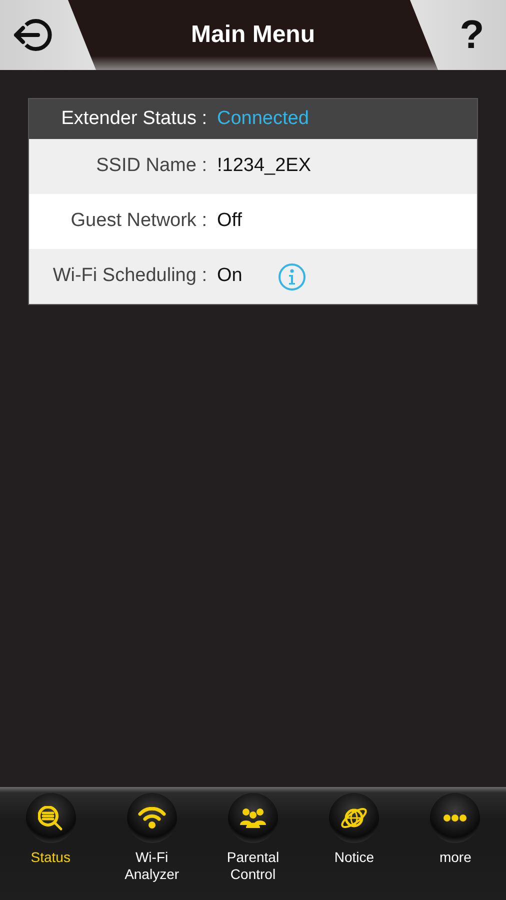 This screenshot has width=506, height=900. I want to click on field-value: On, so click(229, 276).